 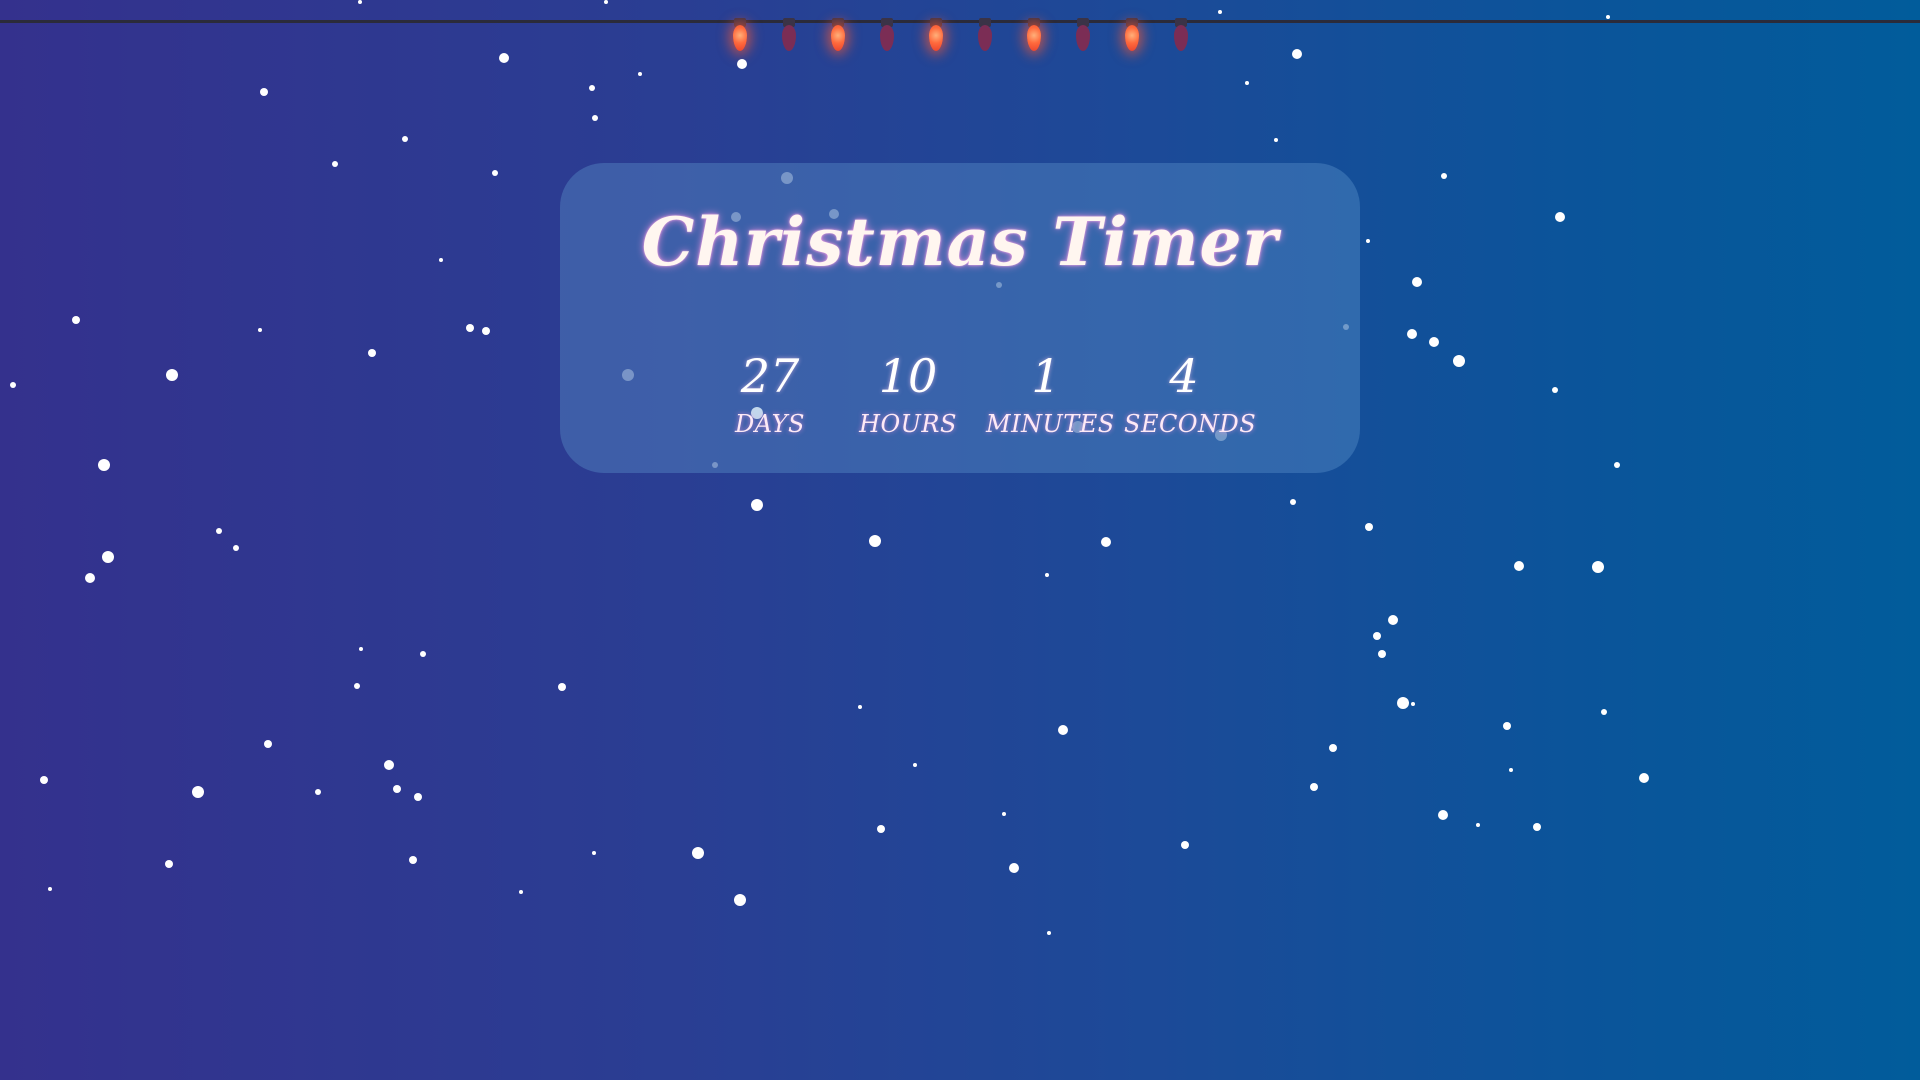 What do you see at coordinates (1184, 376) in the screenshot?
I see `seconds-value: 4` at bounding box center [1184, 376].